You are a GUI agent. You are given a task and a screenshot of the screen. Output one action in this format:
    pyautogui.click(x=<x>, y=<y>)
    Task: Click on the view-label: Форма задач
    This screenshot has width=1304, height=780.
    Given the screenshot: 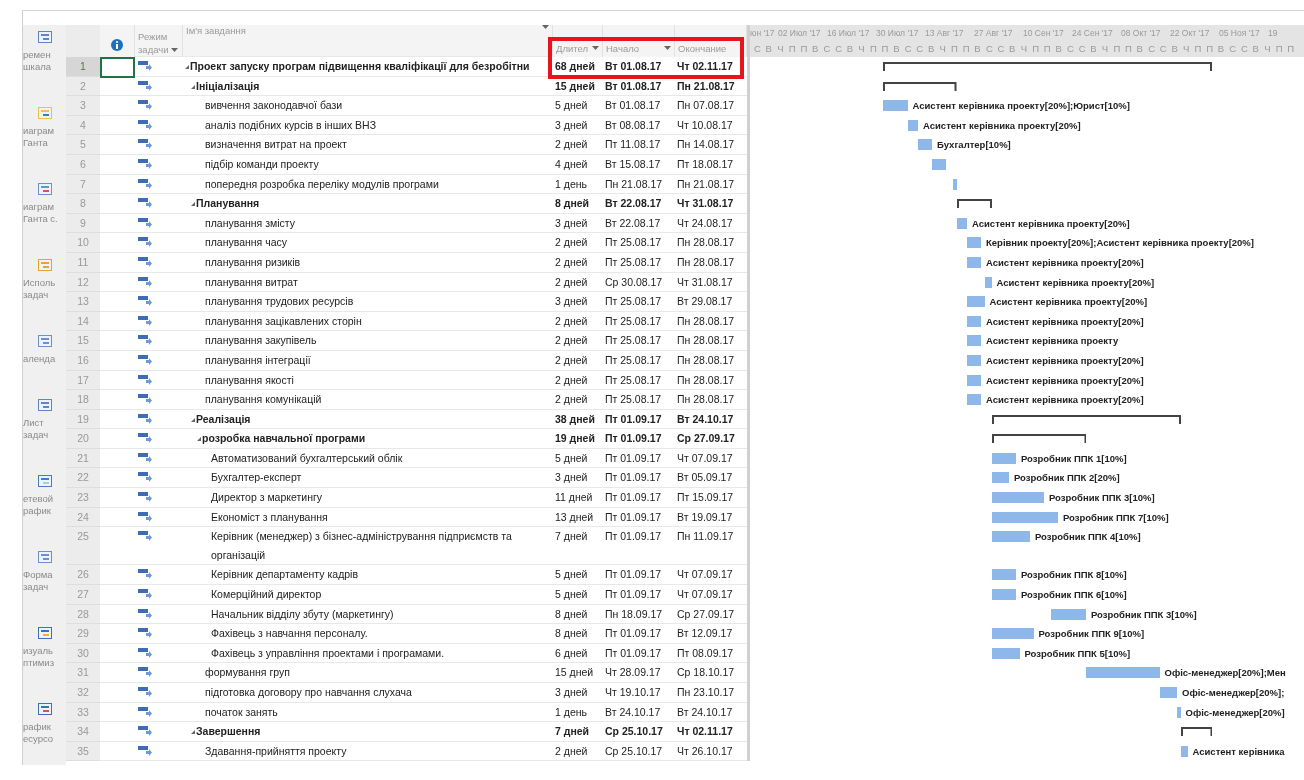 What is the action you would take?
    pyautogui.click(x=44, y=581)
    